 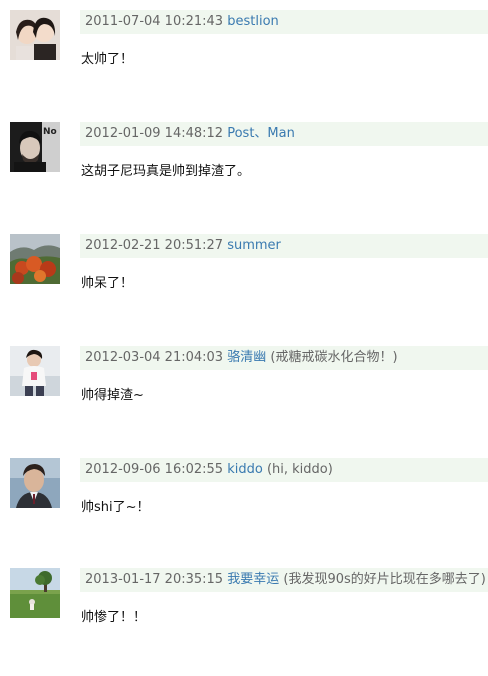 I want to click on comment-meta: 2012-09-06 16:02:55 kiddo (hi, kiddo), so click(x=284, y=470).